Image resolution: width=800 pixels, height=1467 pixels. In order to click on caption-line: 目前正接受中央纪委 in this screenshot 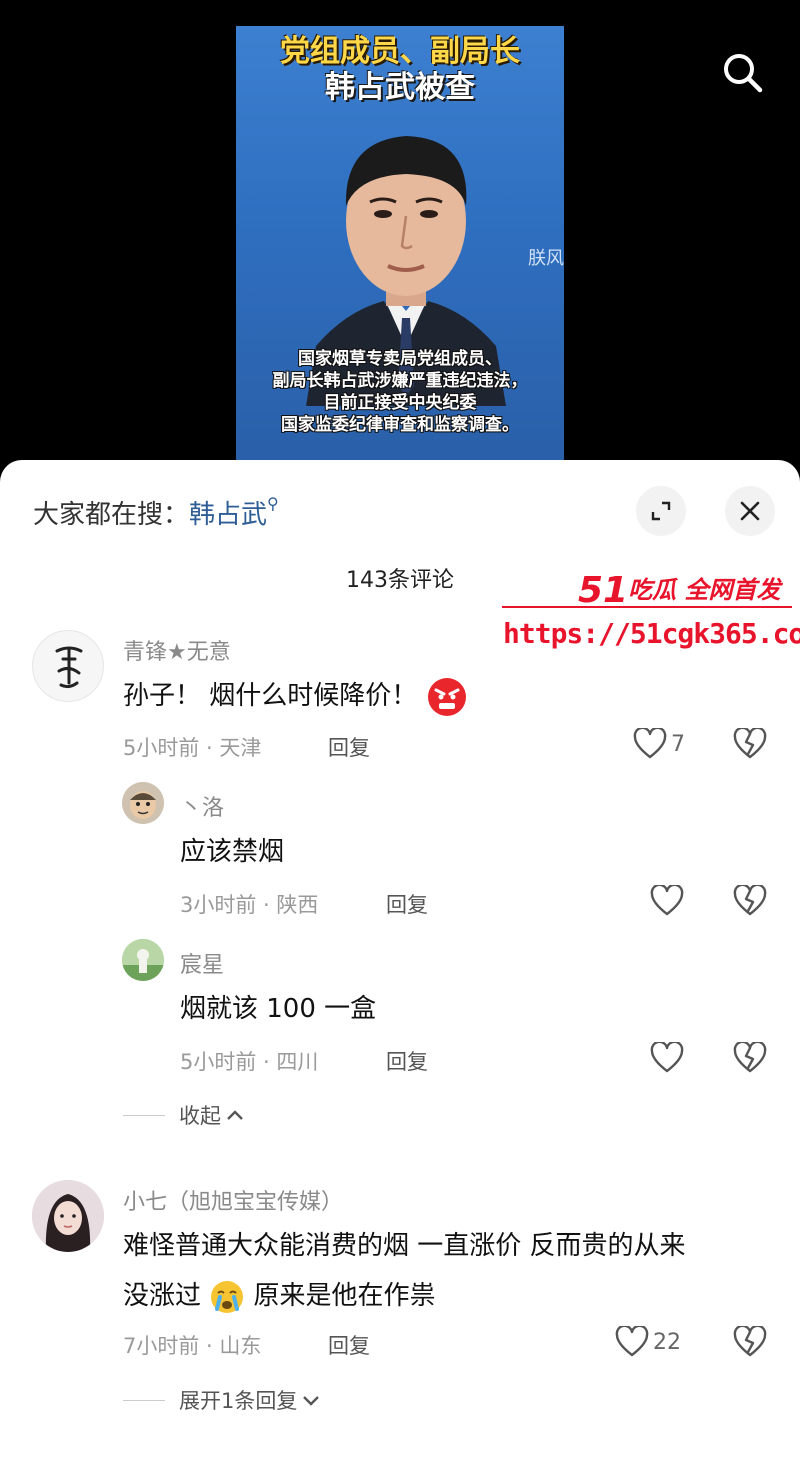, I will do `click(400, 403)`.